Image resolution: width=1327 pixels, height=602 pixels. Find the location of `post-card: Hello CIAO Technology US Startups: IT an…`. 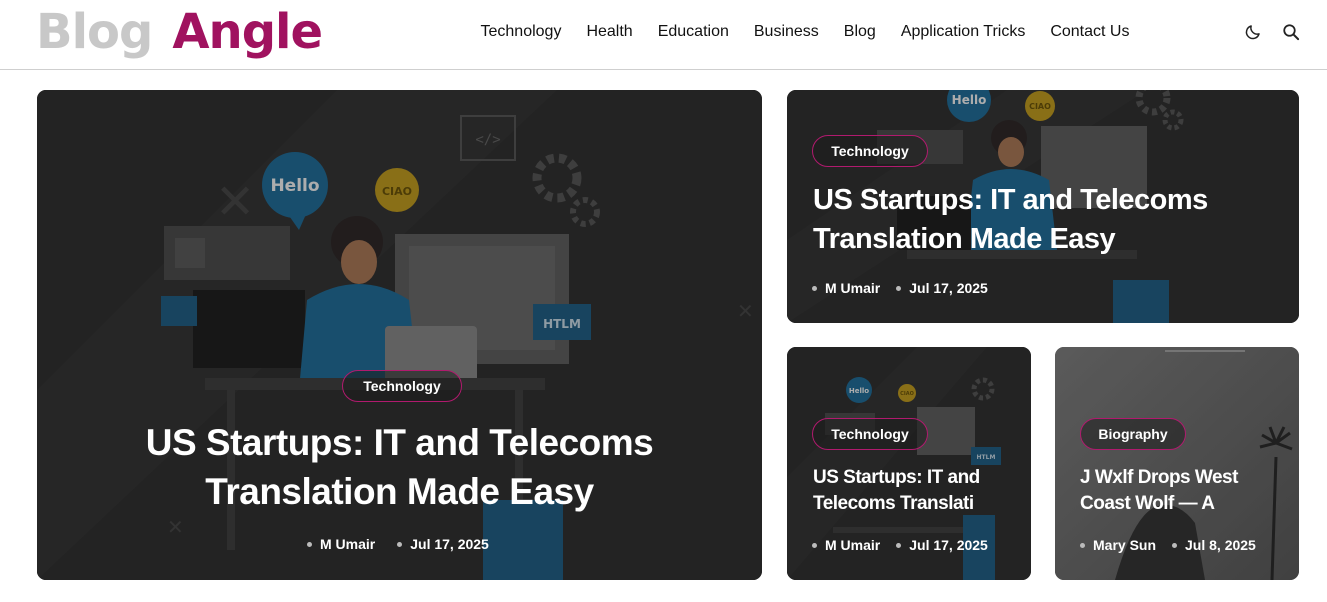

post-card: Hello CIAO Technology US Startups: IT an… is located at coordinates (1043, 206).